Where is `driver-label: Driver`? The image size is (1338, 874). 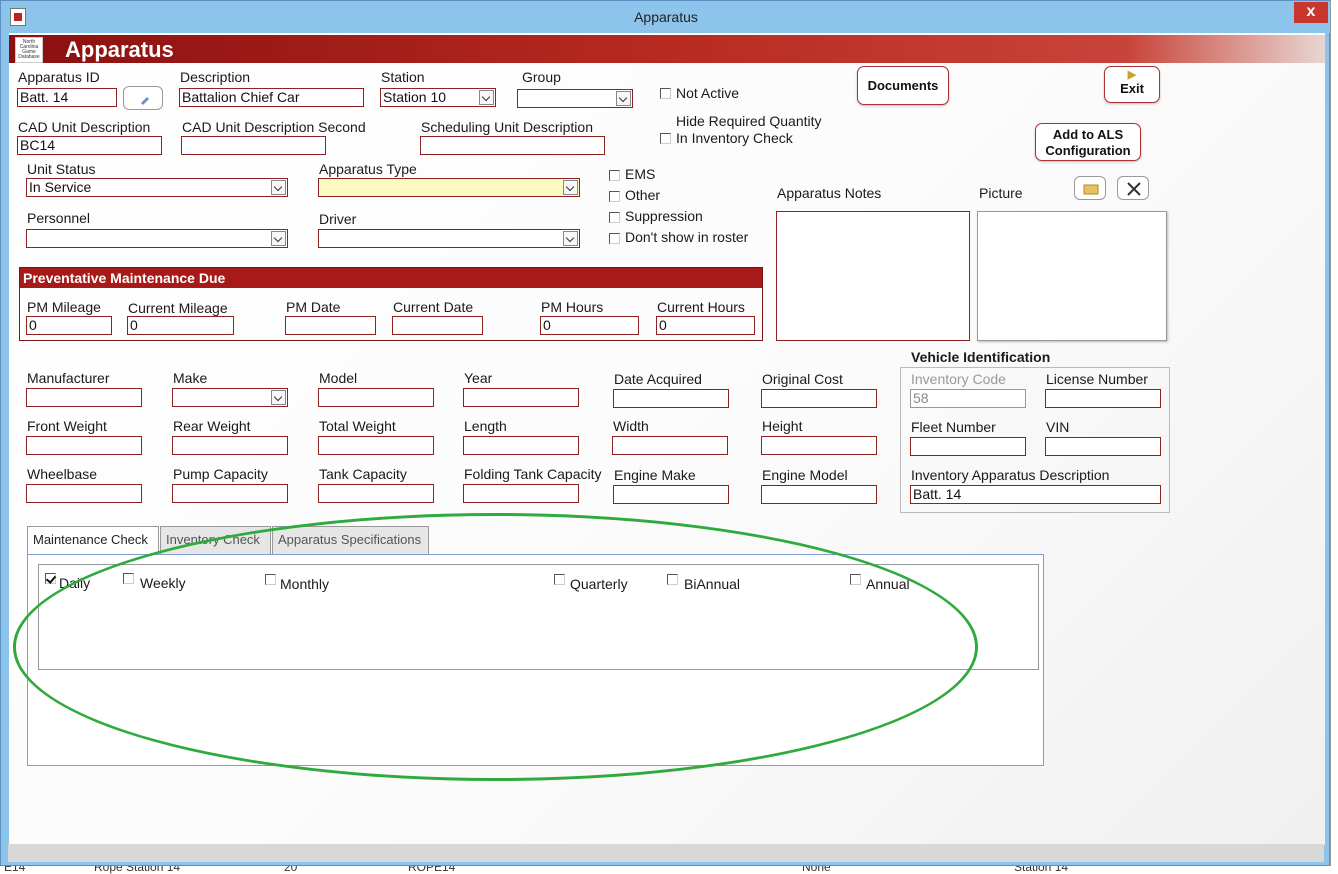
driver-label: Driver is located at coordinates (338, 219).